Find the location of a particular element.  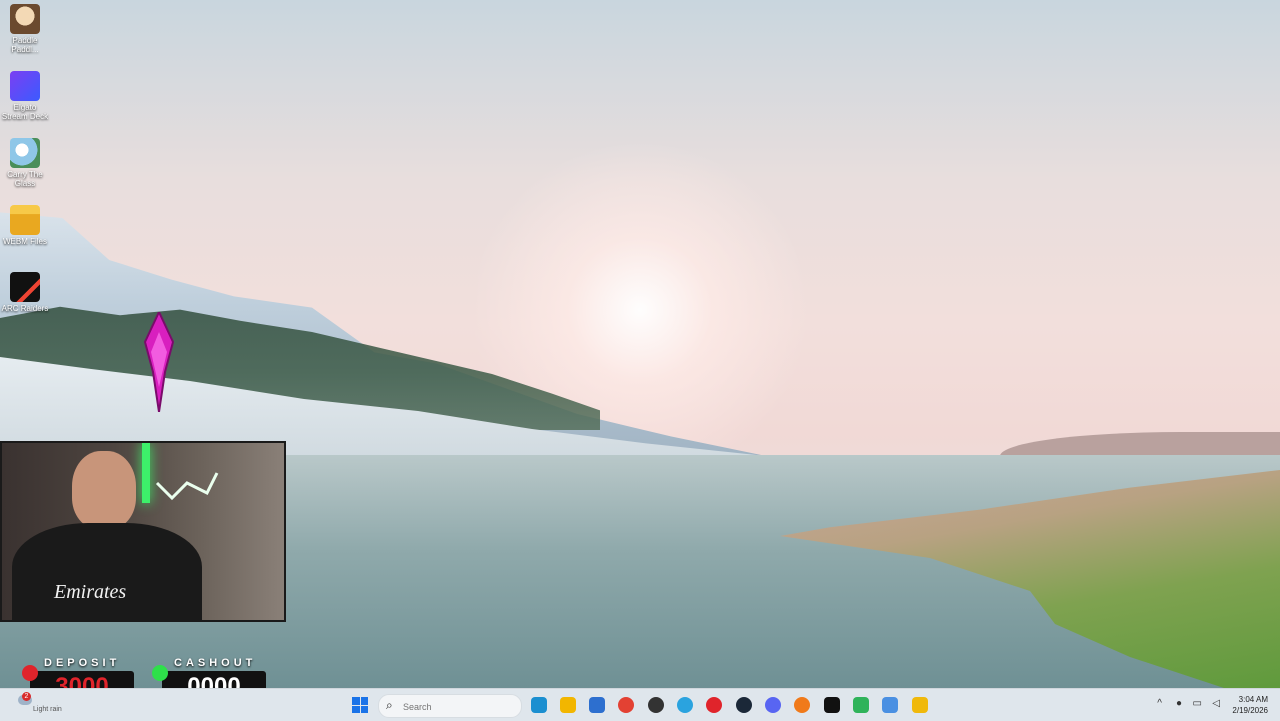

app-black-icon is located at coordinates (832, 705).